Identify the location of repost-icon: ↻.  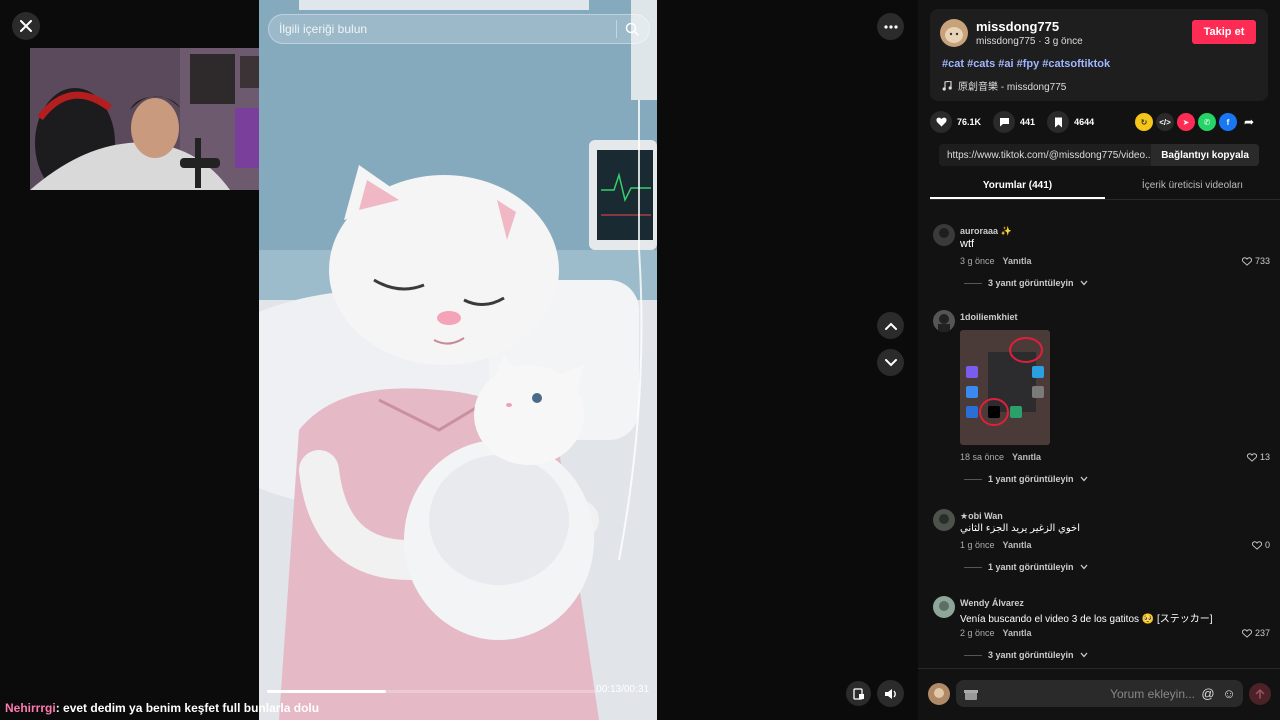
(1144, 122).